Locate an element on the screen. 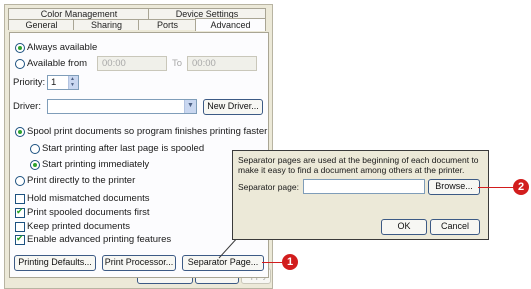 This screenshot has width=531, height=289. callout-two-badge: 2 is located at coordinates (521, 187).